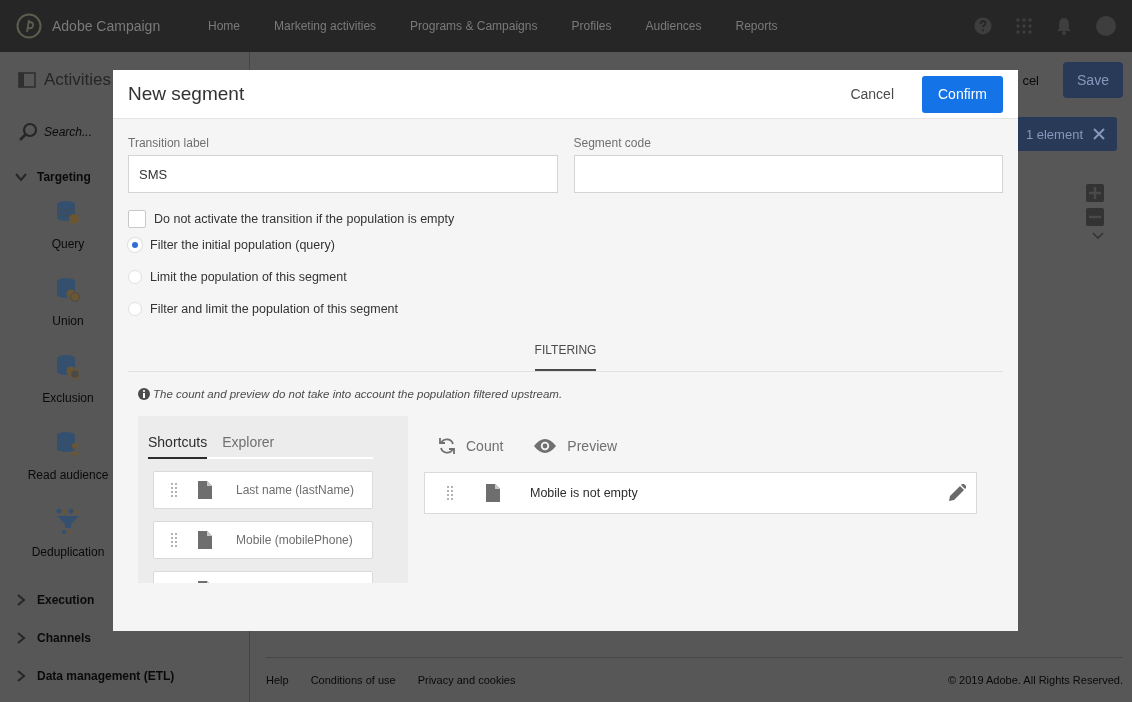  Describe the element at coordinates (612, 143) in the screenshot. I see `field-label: Segment code` at that location.